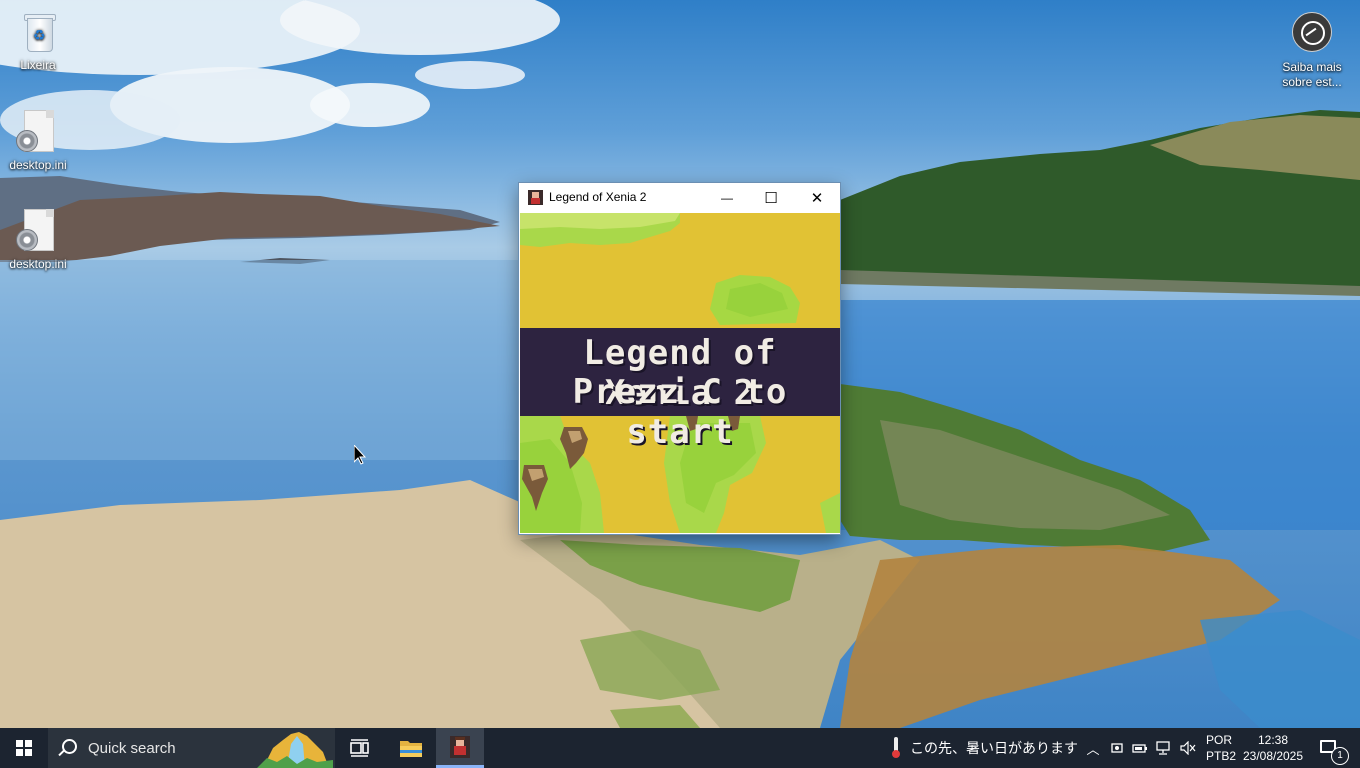 The image size is (1360, 768). I want to click on maximize-icon: ☐, so click(771, 198).